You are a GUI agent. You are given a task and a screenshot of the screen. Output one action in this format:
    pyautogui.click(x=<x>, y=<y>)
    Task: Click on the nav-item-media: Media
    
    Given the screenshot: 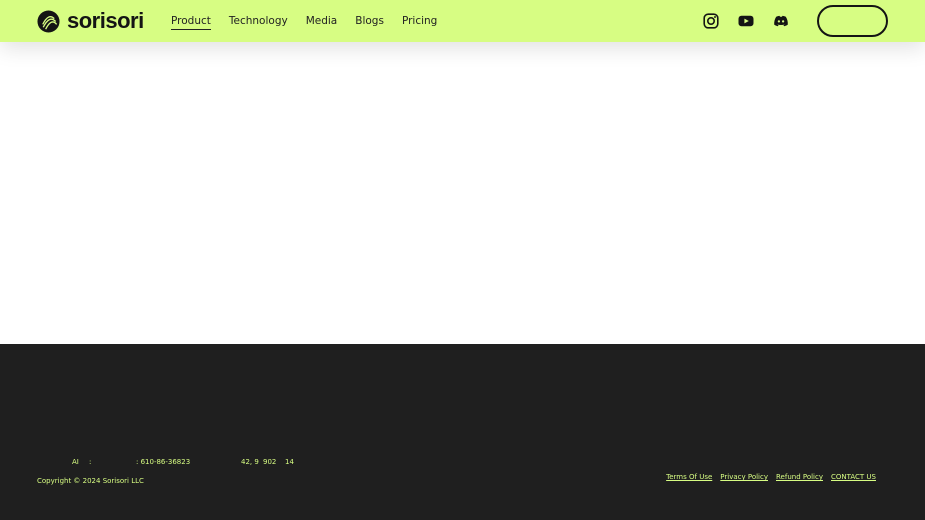 What is the action you would take?
    pyautogui.click(x=322, y=21)
    